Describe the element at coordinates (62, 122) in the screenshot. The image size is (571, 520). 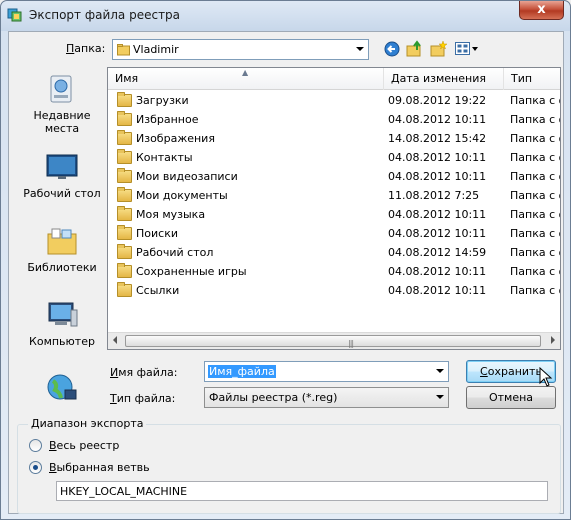
I see `place-label: Недавние места` at that location.